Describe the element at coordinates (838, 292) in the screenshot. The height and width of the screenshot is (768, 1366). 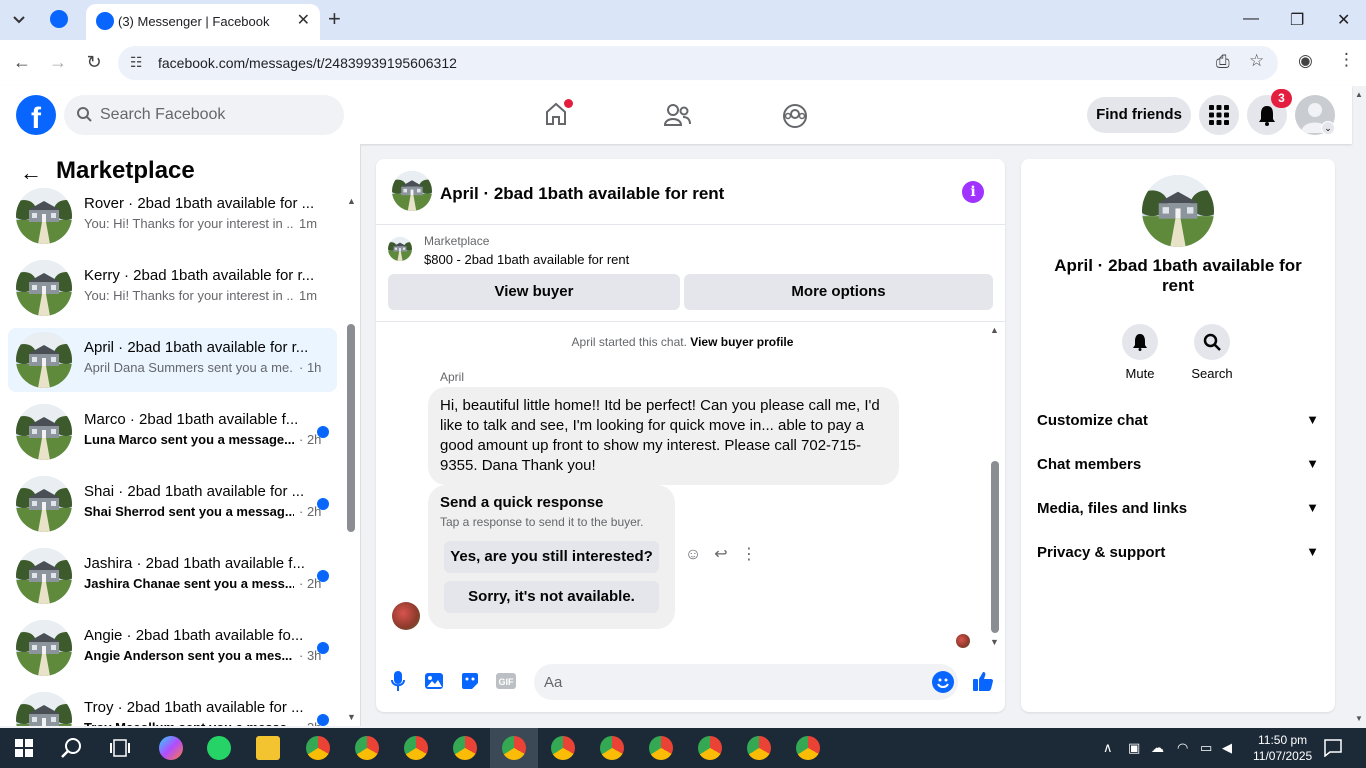
I see `more-options-button: More options` at that location.